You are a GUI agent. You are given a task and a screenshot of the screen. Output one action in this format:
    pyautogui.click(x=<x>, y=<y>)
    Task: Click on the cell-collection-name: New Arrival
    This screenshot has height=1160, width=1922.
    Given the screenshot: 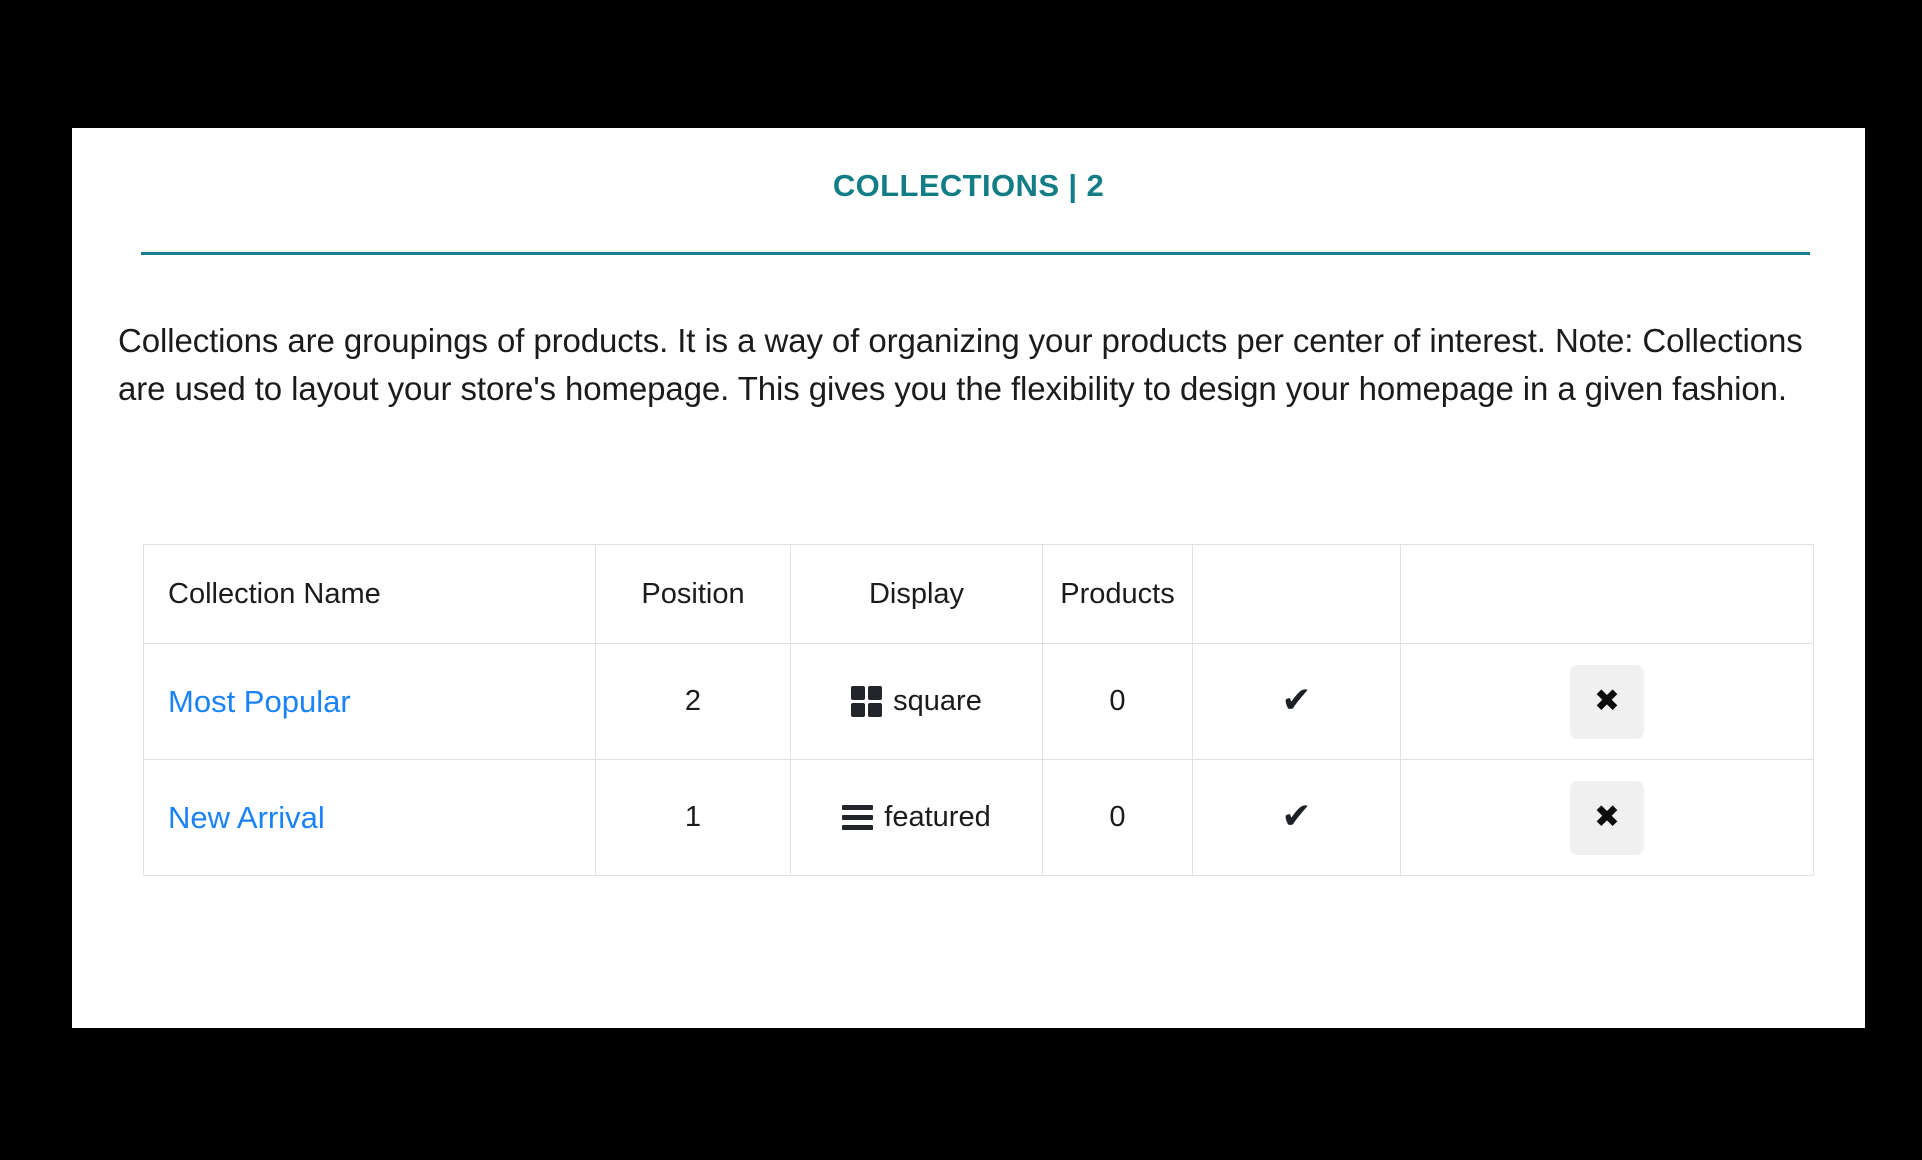 What is the action you would take?
    pyautogui.click(x=369, y=817)
    